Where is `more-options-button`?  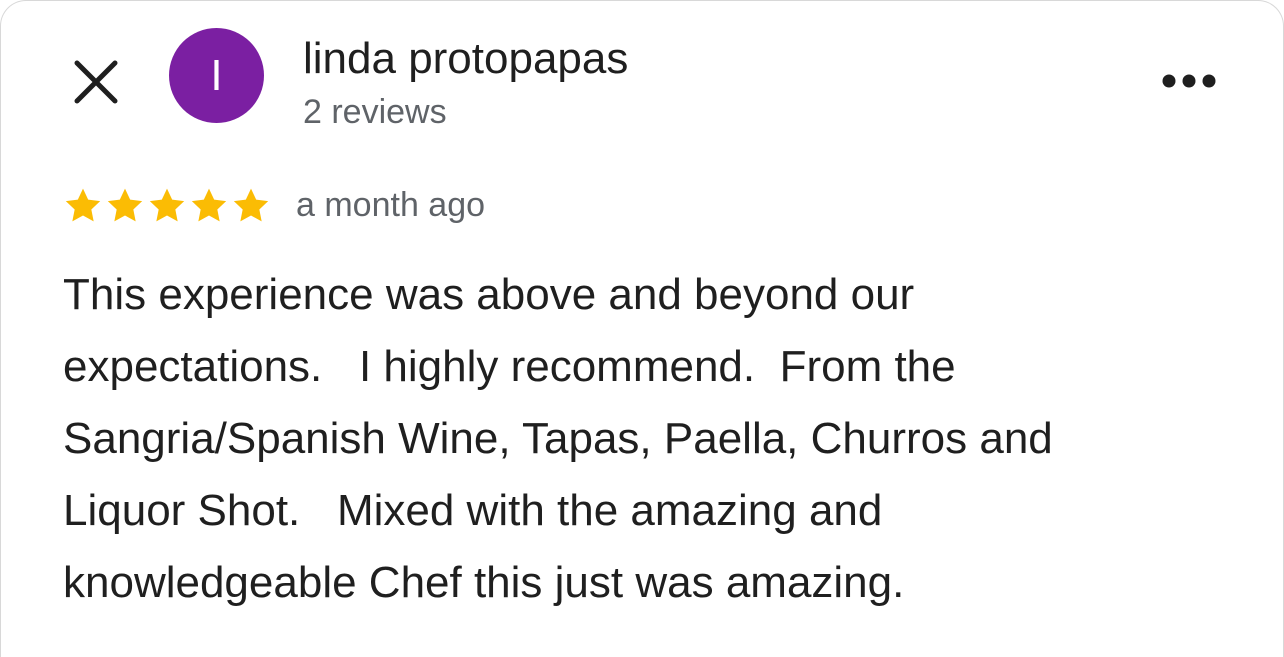
more-options-button is located at coordinates (1189, 81).